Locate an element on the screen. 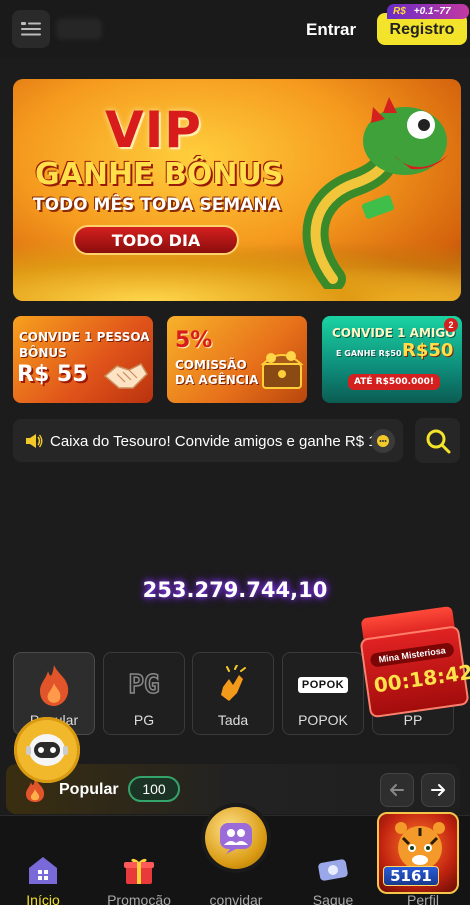  popok-logo-icon: POPOK is located at coordinates (323, 685).